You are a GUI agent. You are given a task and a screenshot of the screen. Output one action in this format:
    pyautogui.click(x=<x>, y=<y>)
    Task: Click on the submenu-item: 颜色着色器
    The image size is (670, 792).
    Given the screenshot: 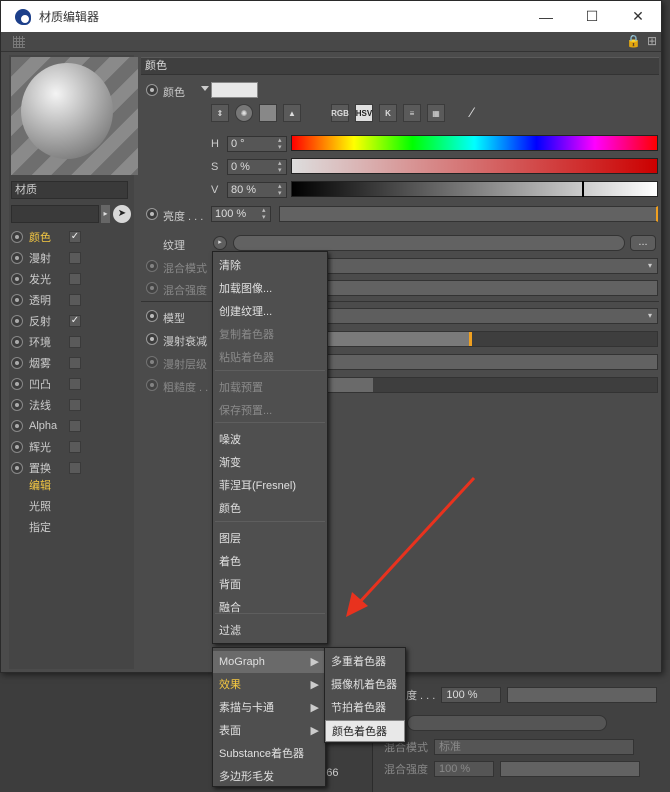 What is the action you would take?
    pyautogui.click(x=365, y=731)
    